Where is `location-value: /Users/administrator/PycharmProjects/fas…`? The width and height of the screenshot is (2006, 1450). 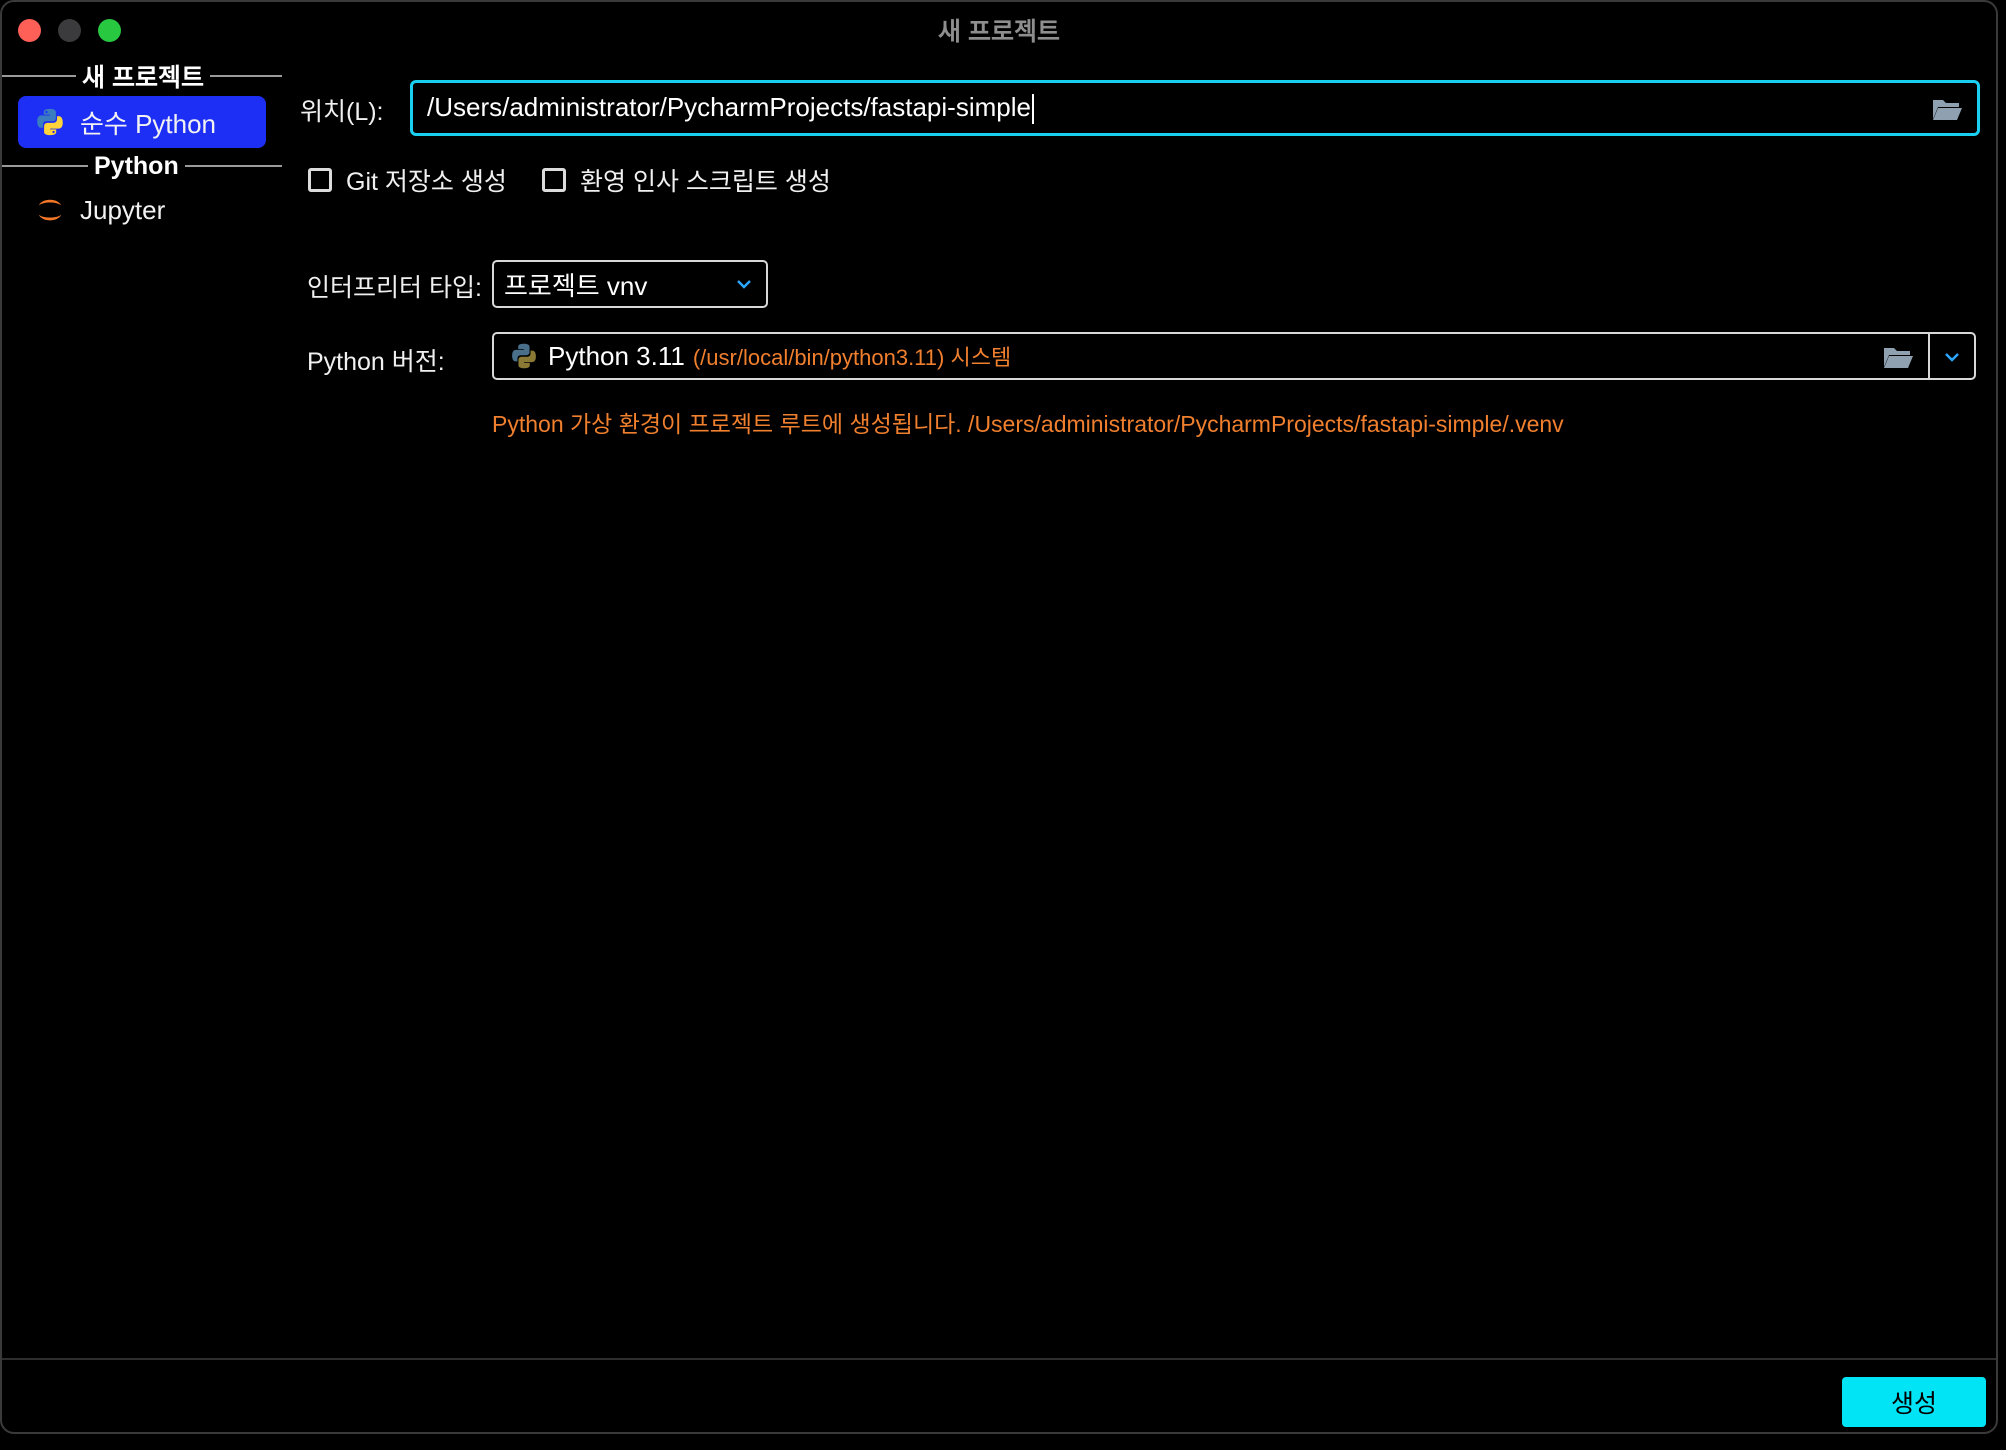 location-value: /Users/administrator/PycharmProjects/fas… is located at coordinates (723, 108).